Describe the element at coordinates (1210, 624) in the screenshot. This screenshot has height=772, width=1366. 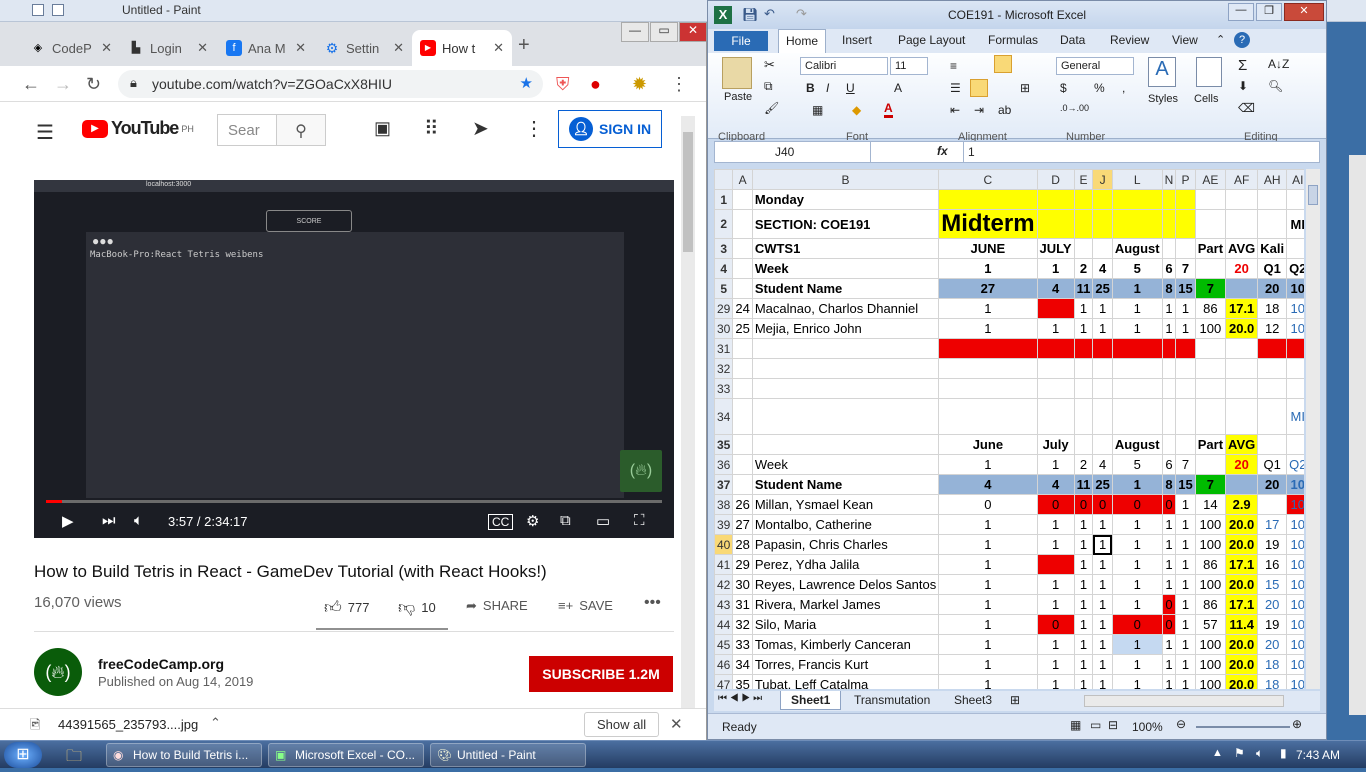
I see `sheet-cell: 57` at that location.